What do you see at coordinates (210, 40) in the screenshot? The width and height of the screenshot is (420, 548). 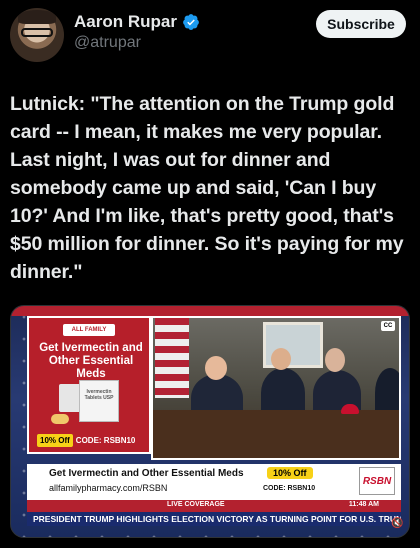 I see `tweet-header: Aaron Rupar @atrupar Subscribe` at bounding box center [210, 40].